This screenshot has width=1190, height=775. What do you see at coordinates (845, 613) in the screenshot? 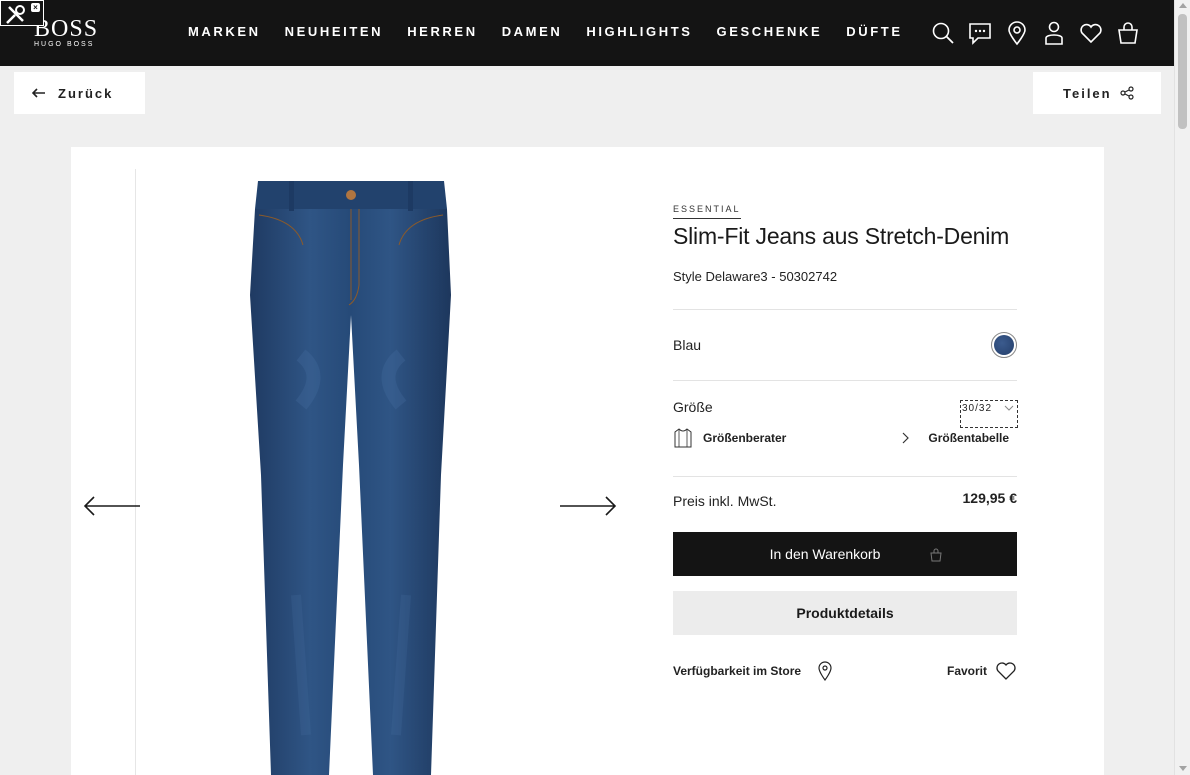
I see `product-details-button: Produktdetails` at bounding box center [845, 613].